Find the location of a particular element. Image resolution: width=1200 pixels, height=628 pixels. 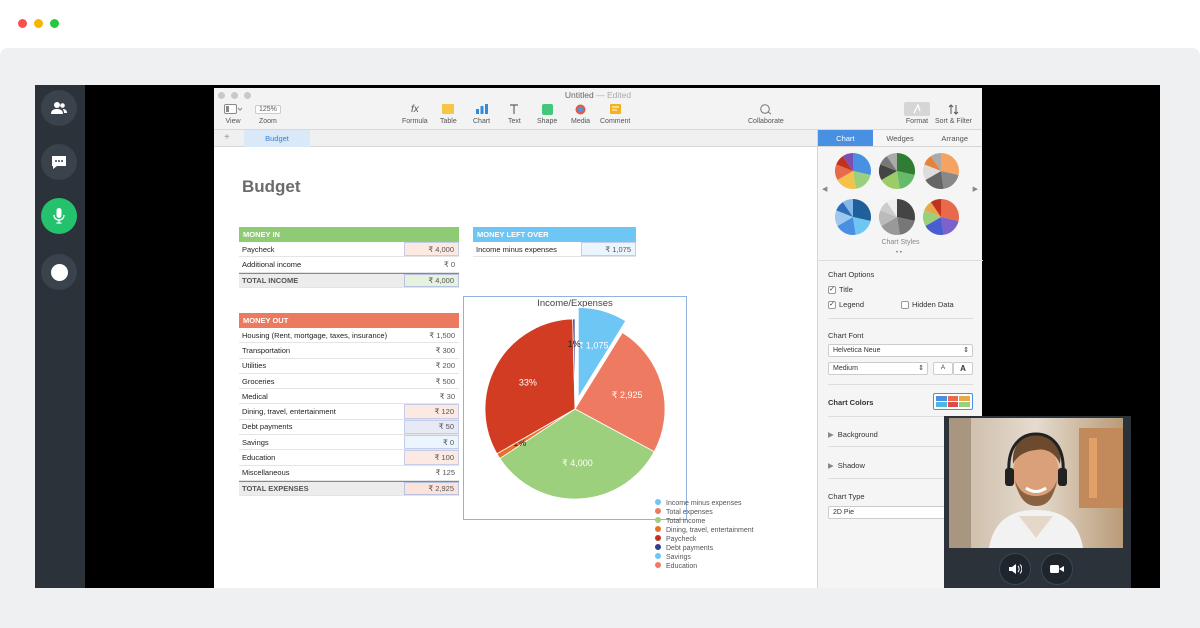

chart-styles-grid is located at coordinates (900, 197).